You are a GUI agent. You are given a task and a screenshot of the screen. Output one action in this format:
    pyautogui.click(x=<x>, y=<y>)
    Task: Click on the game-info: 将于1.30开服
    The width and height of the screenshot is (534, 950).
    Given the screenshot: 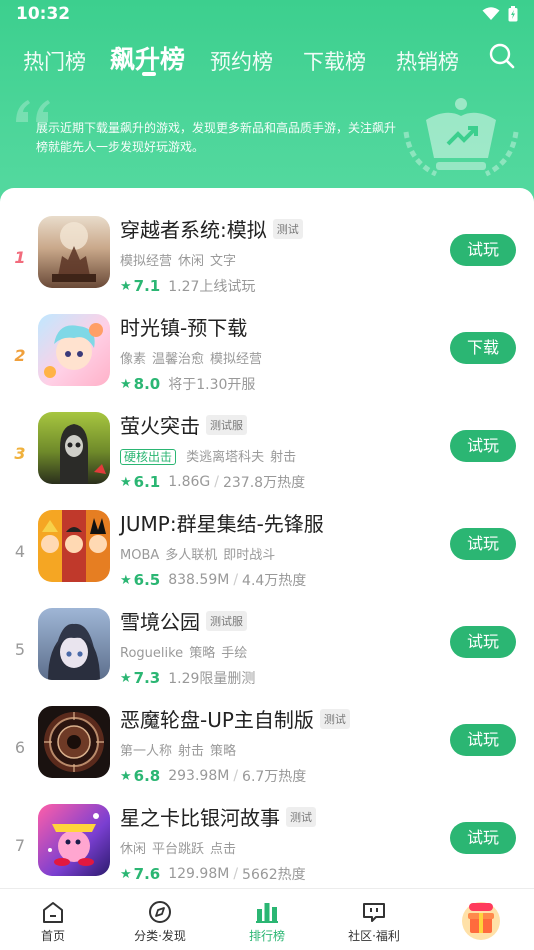 What is the action you would take?
    pyautogui.click(x=212, y=385)
    